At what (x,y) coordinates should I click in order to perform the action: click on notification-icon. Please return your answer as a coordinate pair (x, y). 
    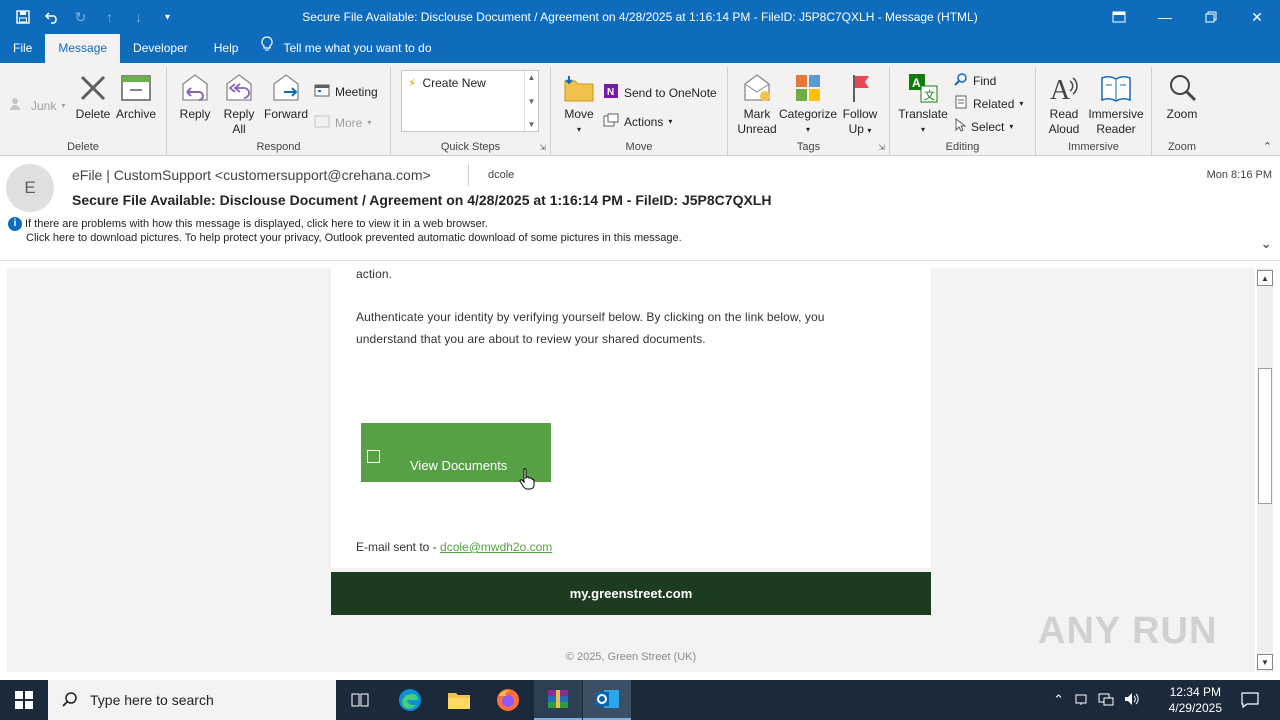
    Looking at the image, I should click on (1250, 700).